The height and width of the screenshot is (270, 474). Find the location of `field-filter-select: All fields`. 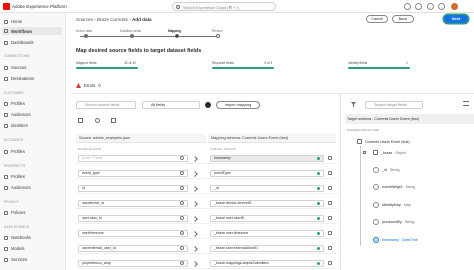

field-filter-select: All fields is located at coordinates (171, 105).